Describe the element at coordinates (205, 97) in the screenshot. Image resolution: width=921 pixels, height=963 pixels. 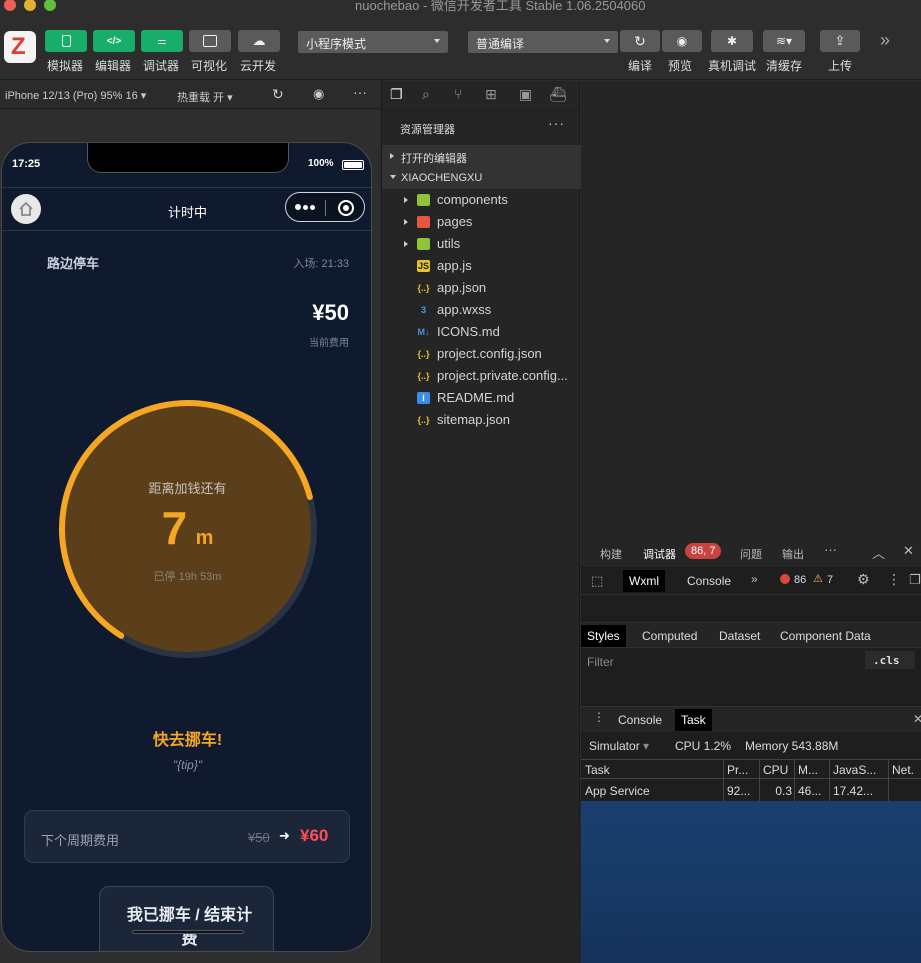
I see `hot-reload-toggle: 热重载 开 ▾` at that location.